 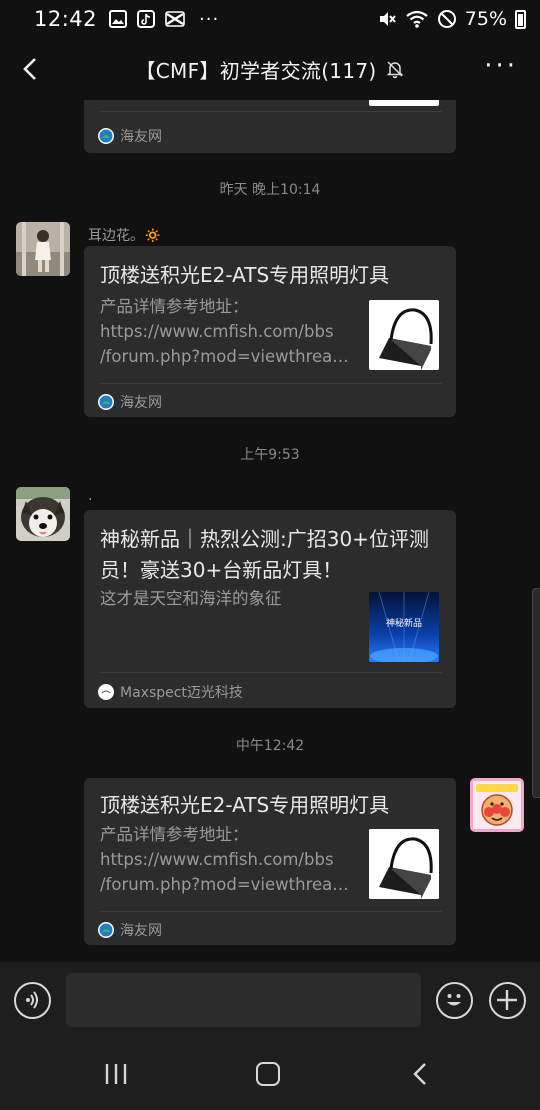 I want to click on card-title: 神秘新品｜热烈公测:广招30+位评测员！豪送30+台新品灯具！, so click(x=264, y=554).